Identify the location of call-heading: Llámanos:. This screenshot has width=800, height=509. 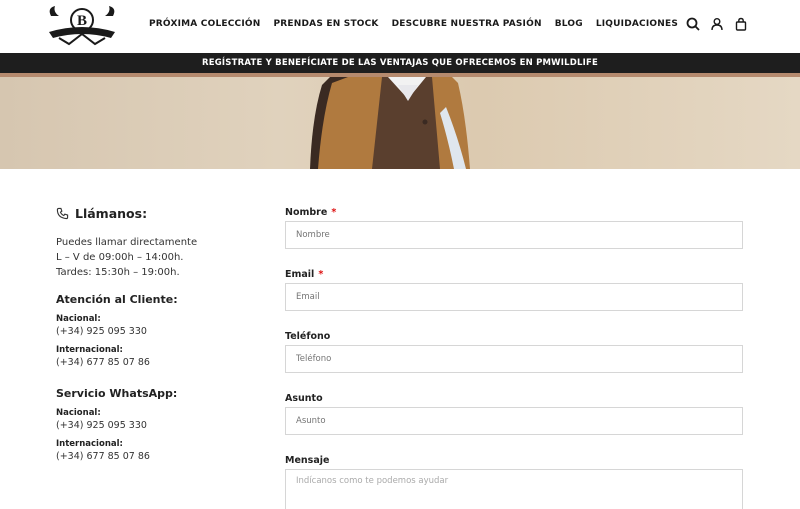
(161, 213).